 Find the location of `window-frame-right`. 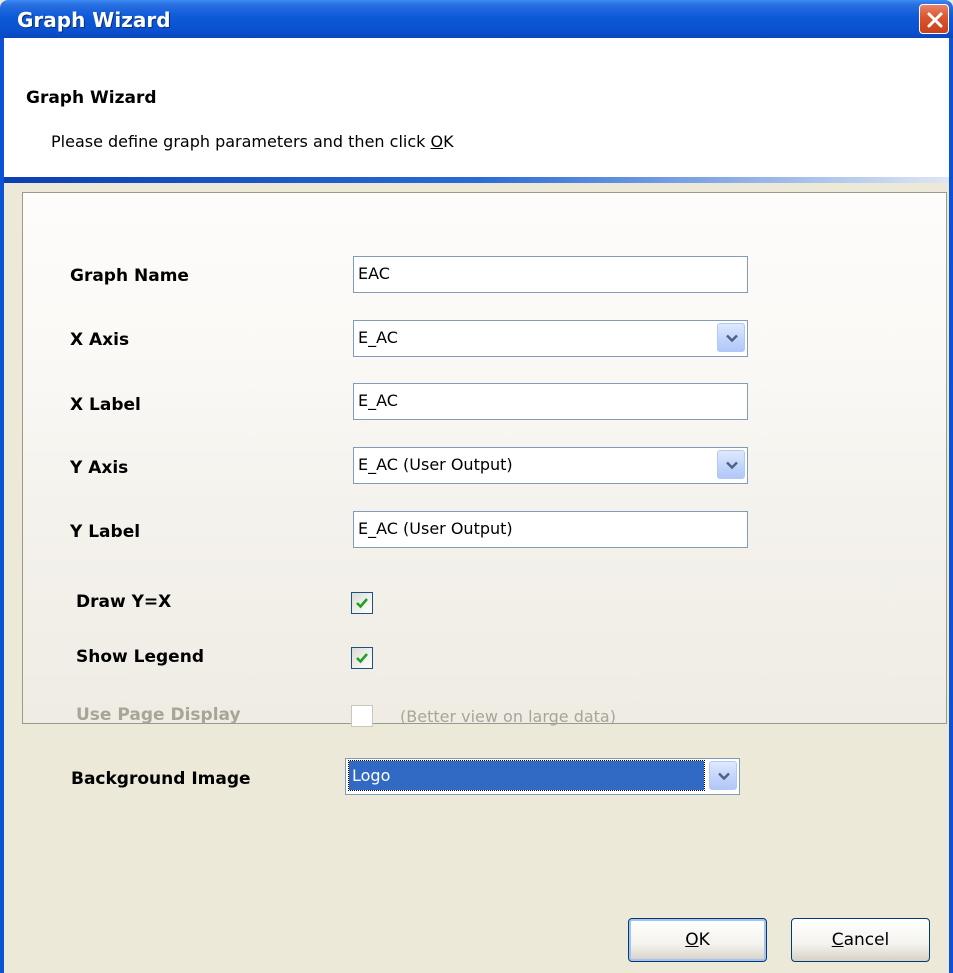

window-frame-right is located at coordinates (951, 505).